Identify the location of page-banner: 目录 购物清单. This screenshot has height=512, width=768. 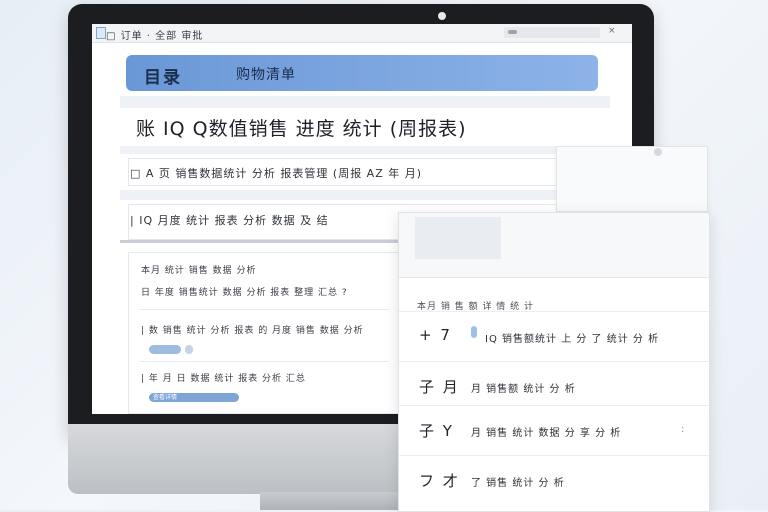
(362, 73).